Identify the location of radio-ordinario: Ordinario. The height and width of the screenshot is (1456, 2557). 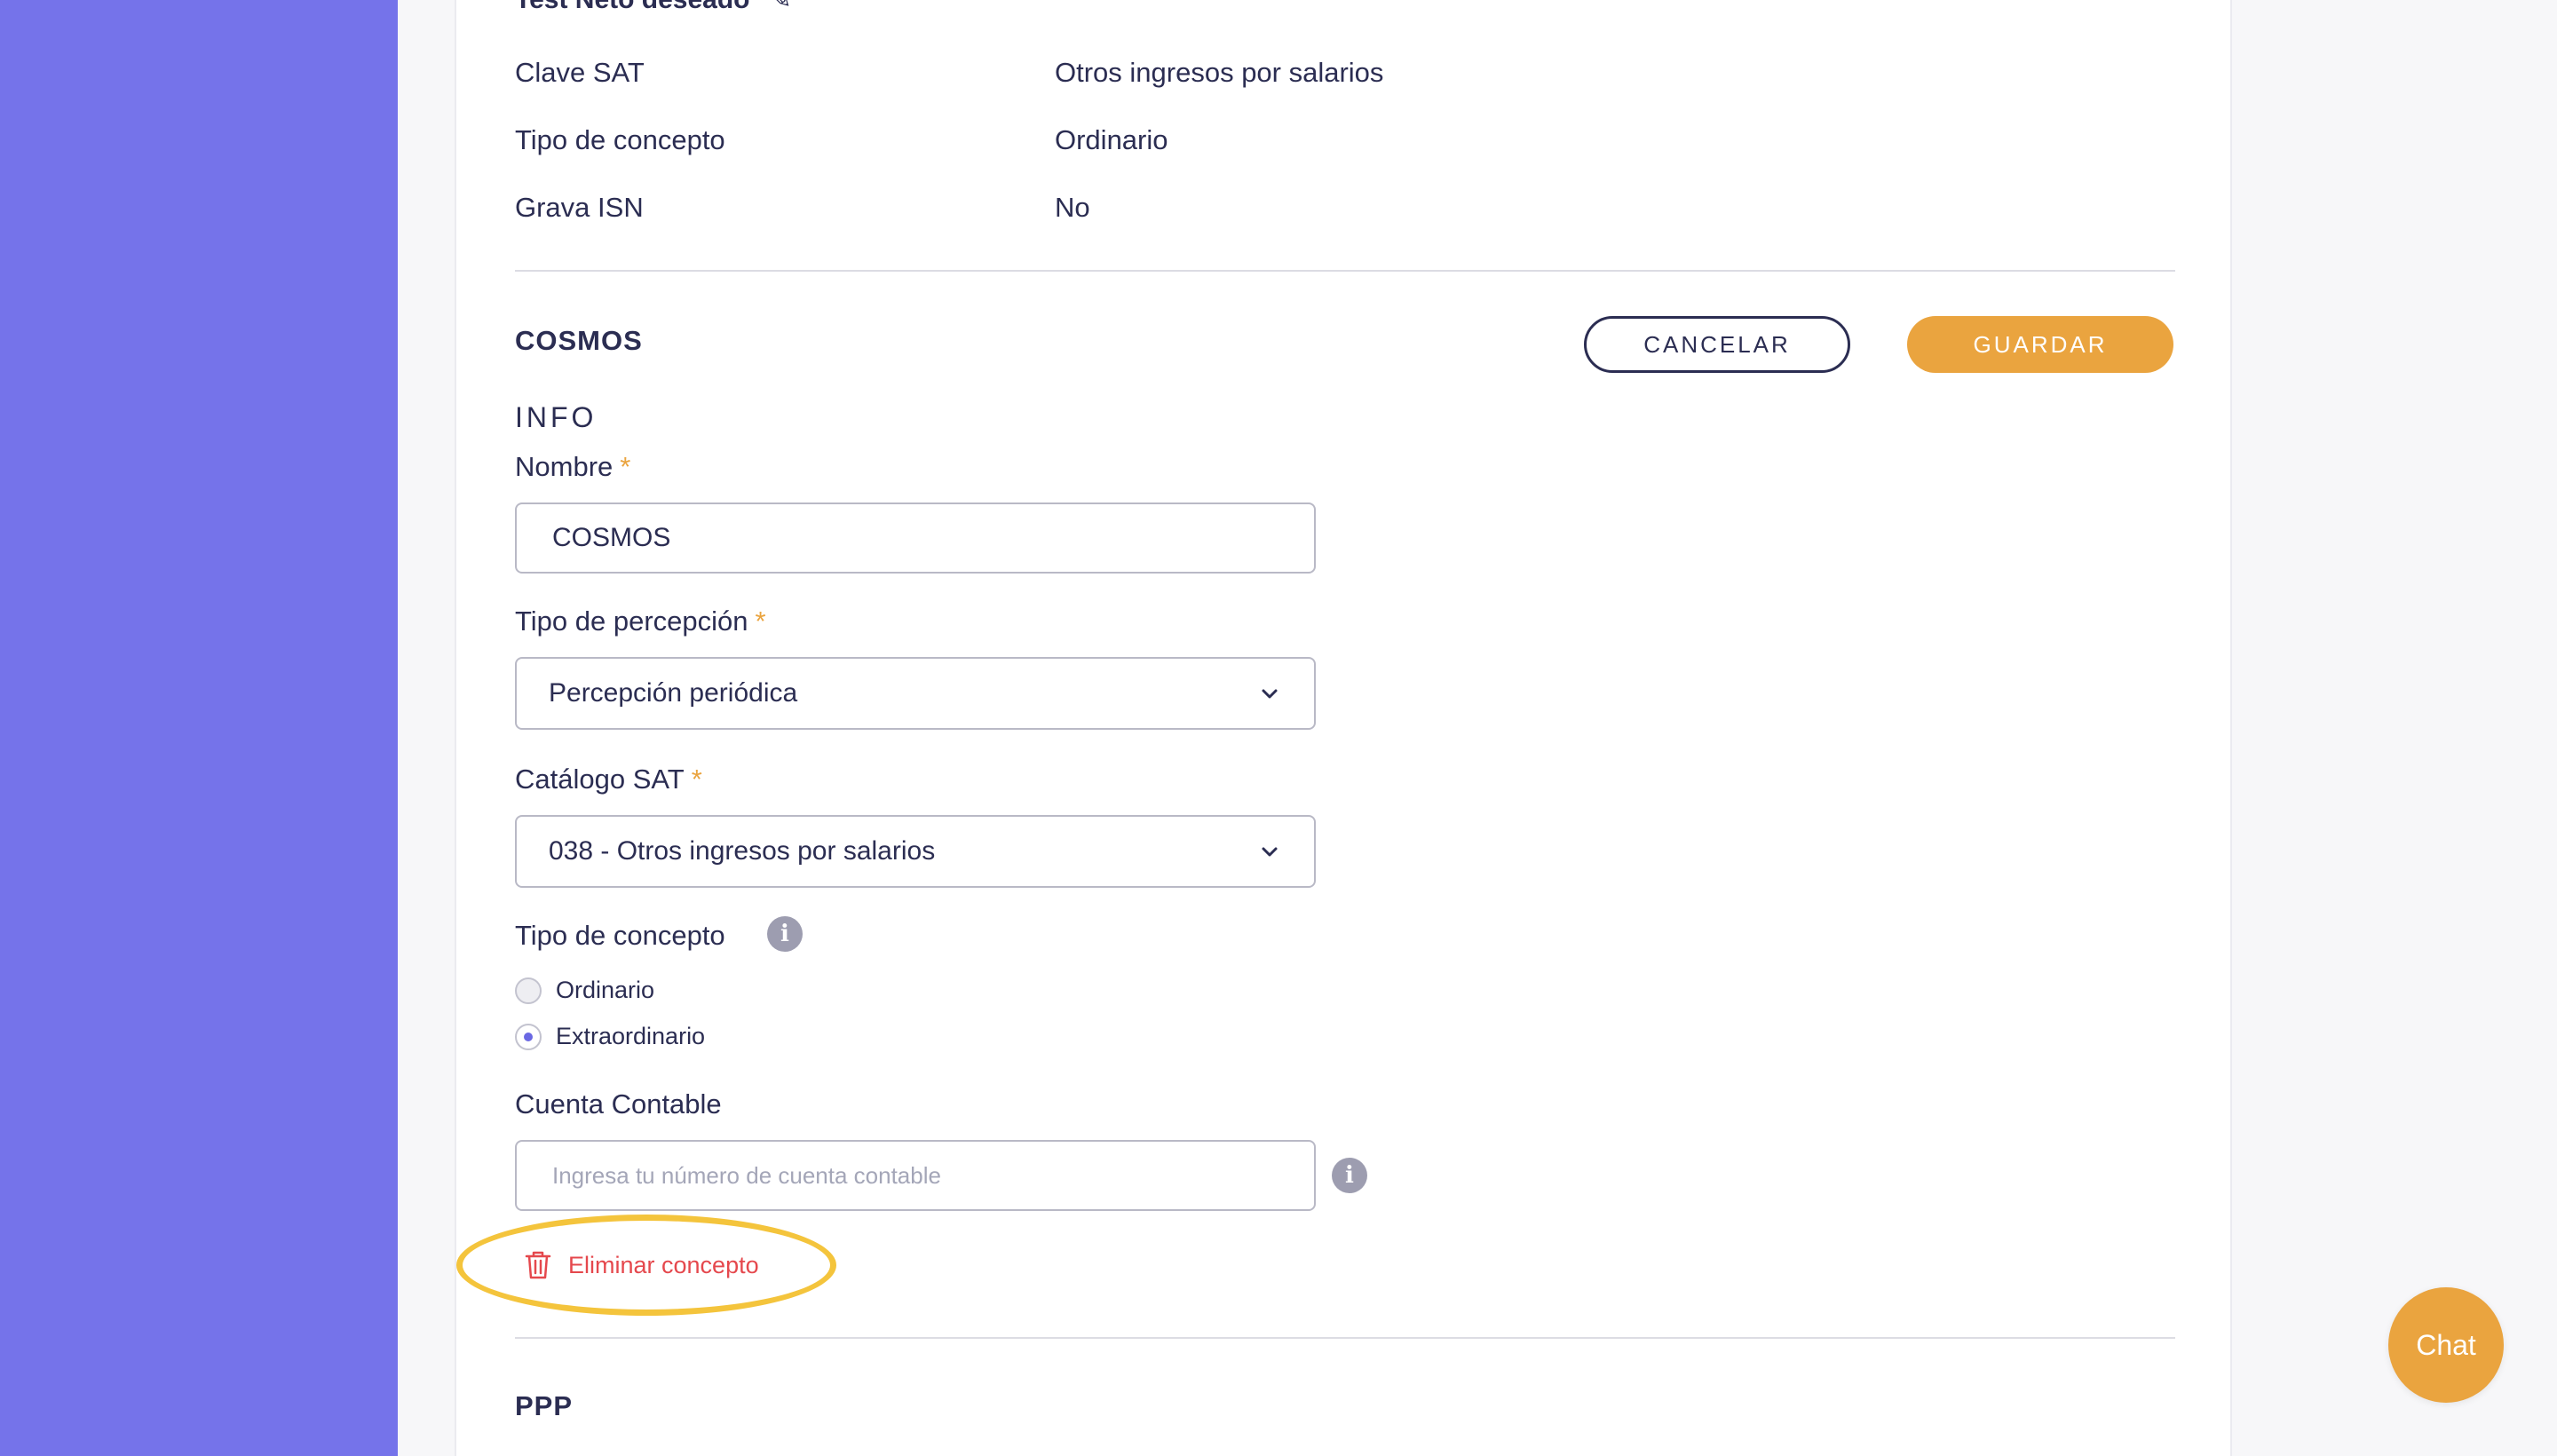
(584, 990).